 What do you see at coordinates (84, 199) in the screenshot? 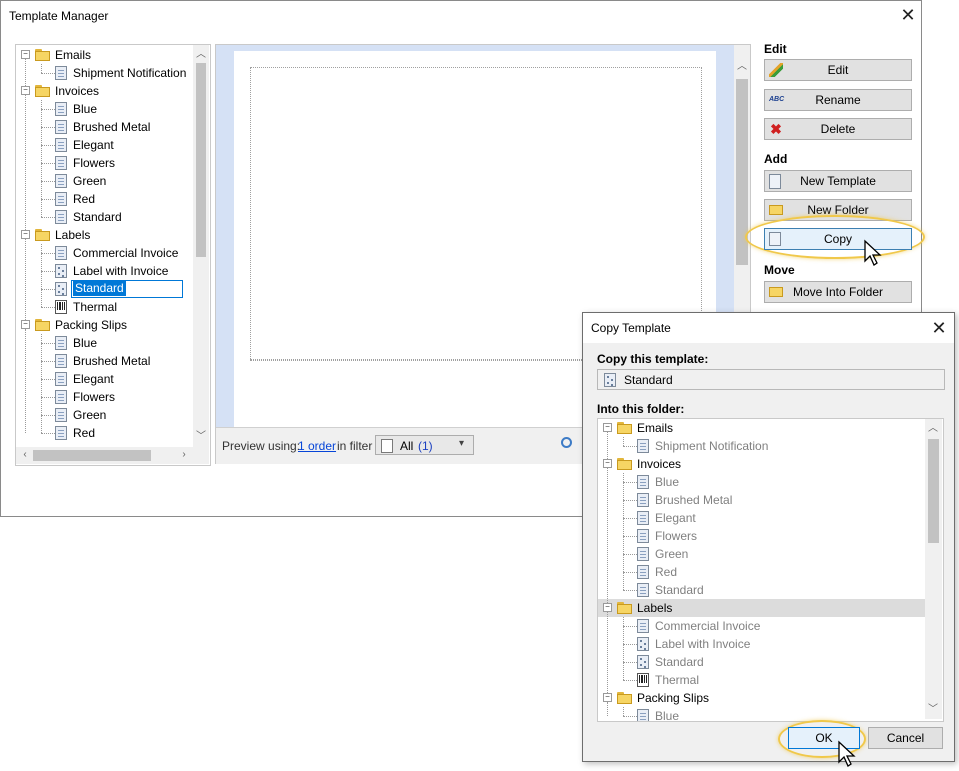
I see `tree-item-label: Red` at bounding box center [84, 199].